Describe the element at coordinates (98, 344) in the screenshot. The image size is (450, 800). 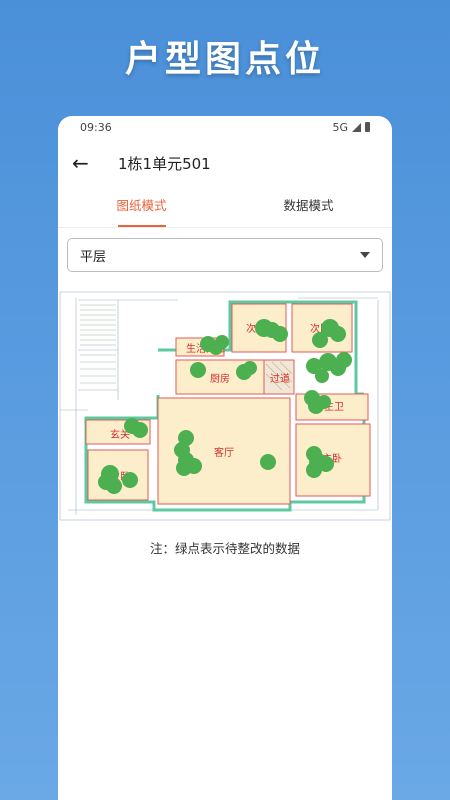
I see `stair-lines` at that location.